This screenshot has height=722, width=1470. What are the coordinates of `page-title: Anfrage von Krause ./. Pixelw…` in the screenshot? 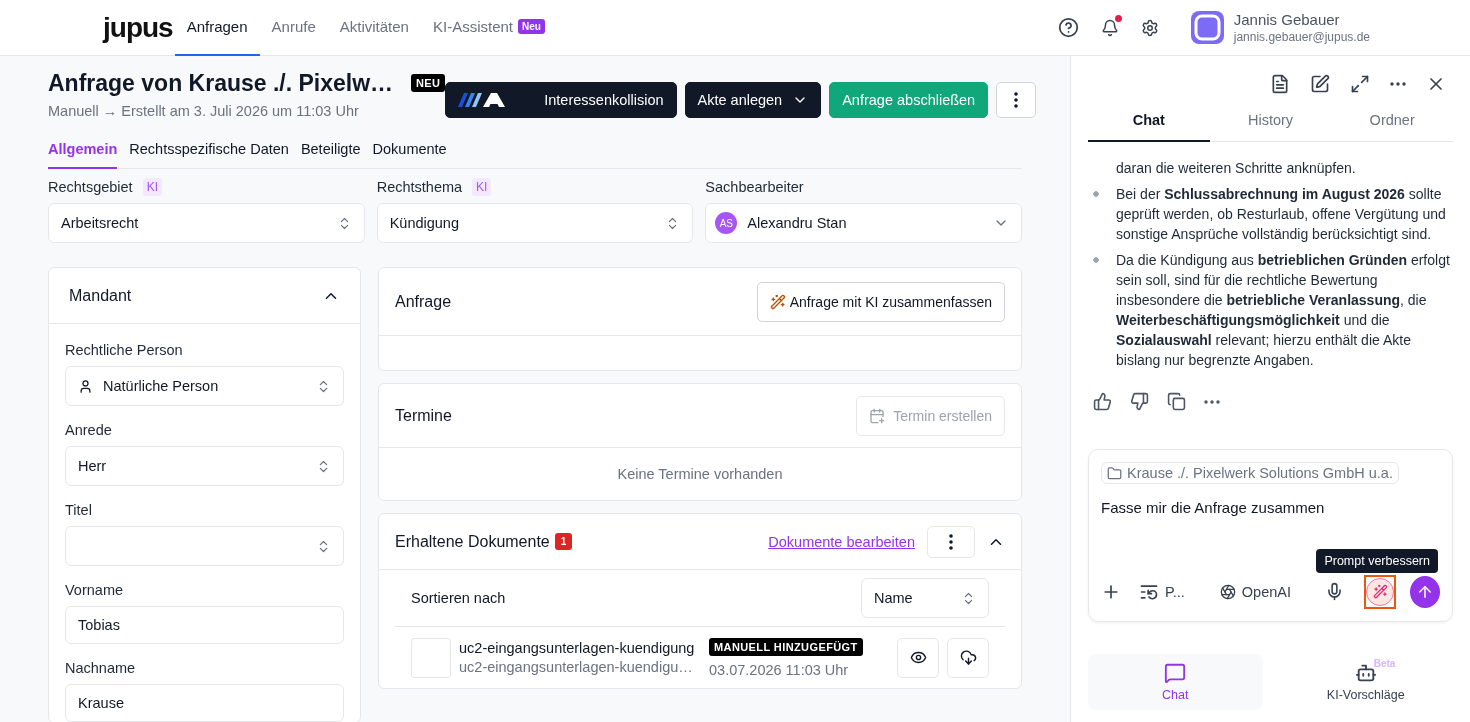 It's located at (221, 83).